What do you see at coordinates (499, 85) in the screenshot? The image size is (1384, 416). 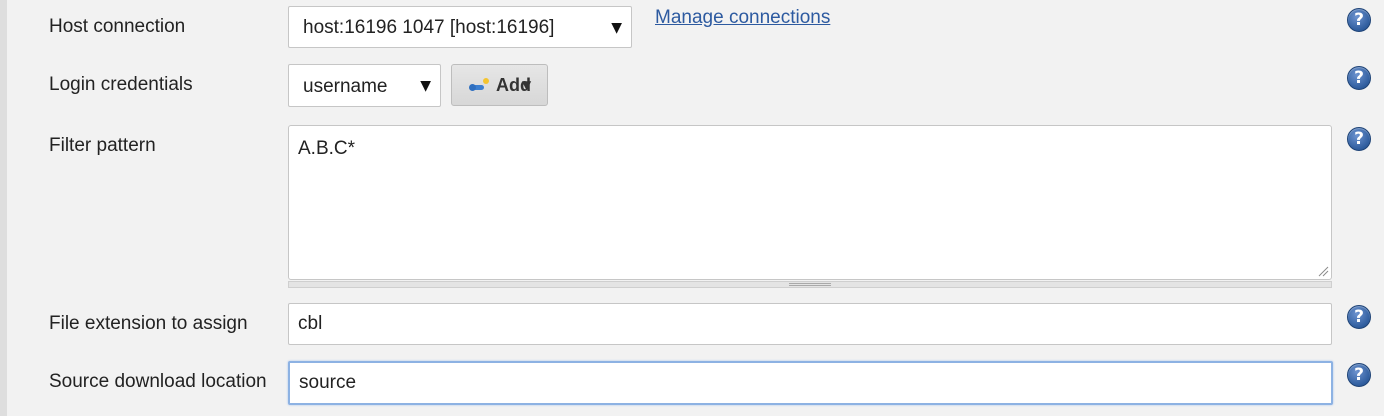 I see `add-credentials-button: Add ▼` at bounding box center [499, 85].